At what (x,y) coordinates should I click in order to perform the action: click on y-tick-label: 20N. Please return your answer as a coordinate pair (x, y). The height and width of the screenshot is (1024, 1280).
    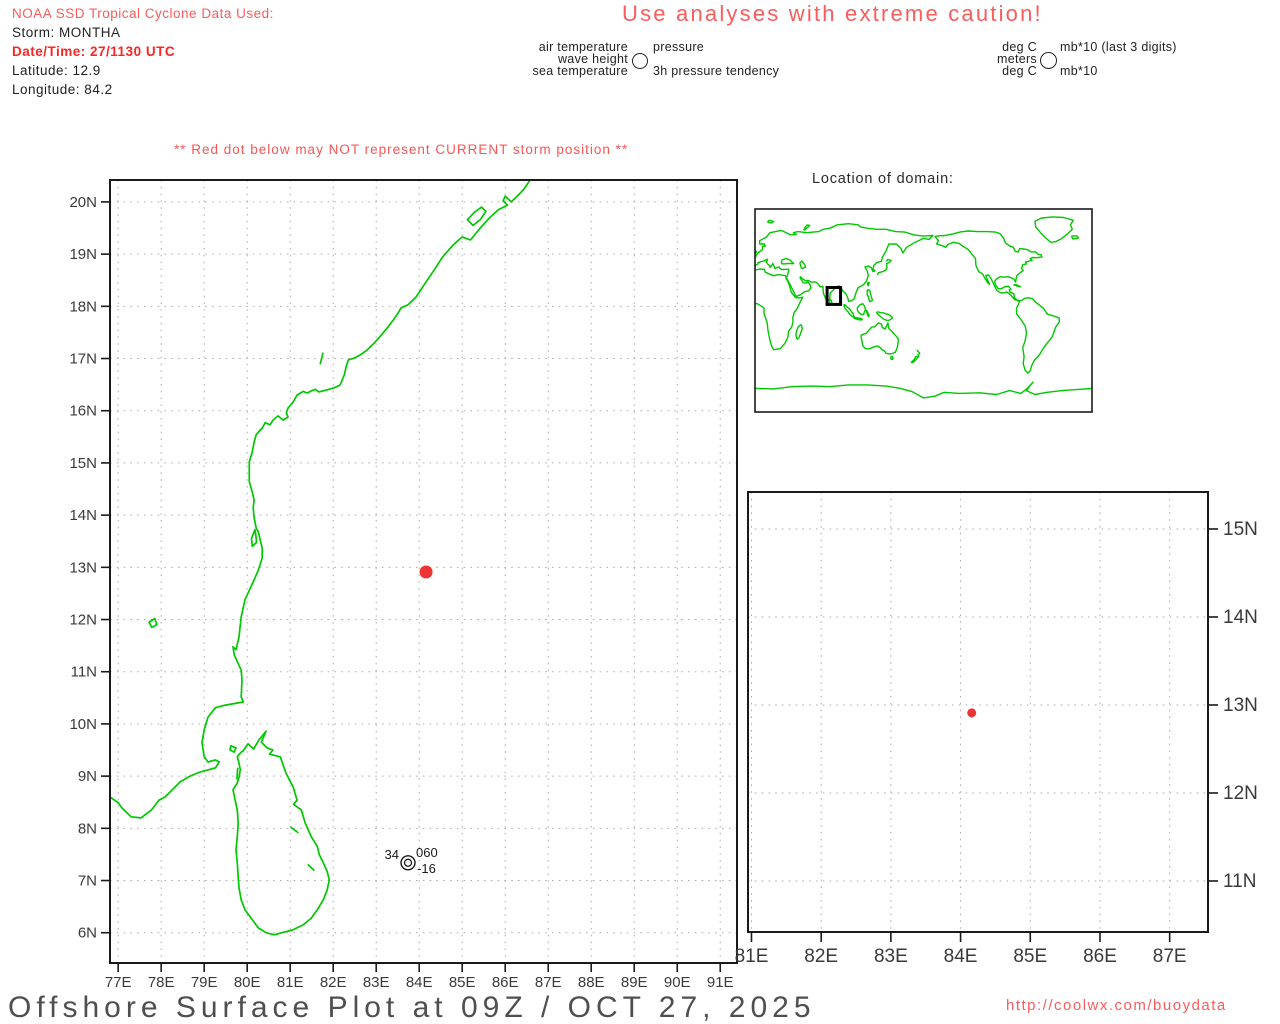
    Looking at the image, I should click on (83, 202).